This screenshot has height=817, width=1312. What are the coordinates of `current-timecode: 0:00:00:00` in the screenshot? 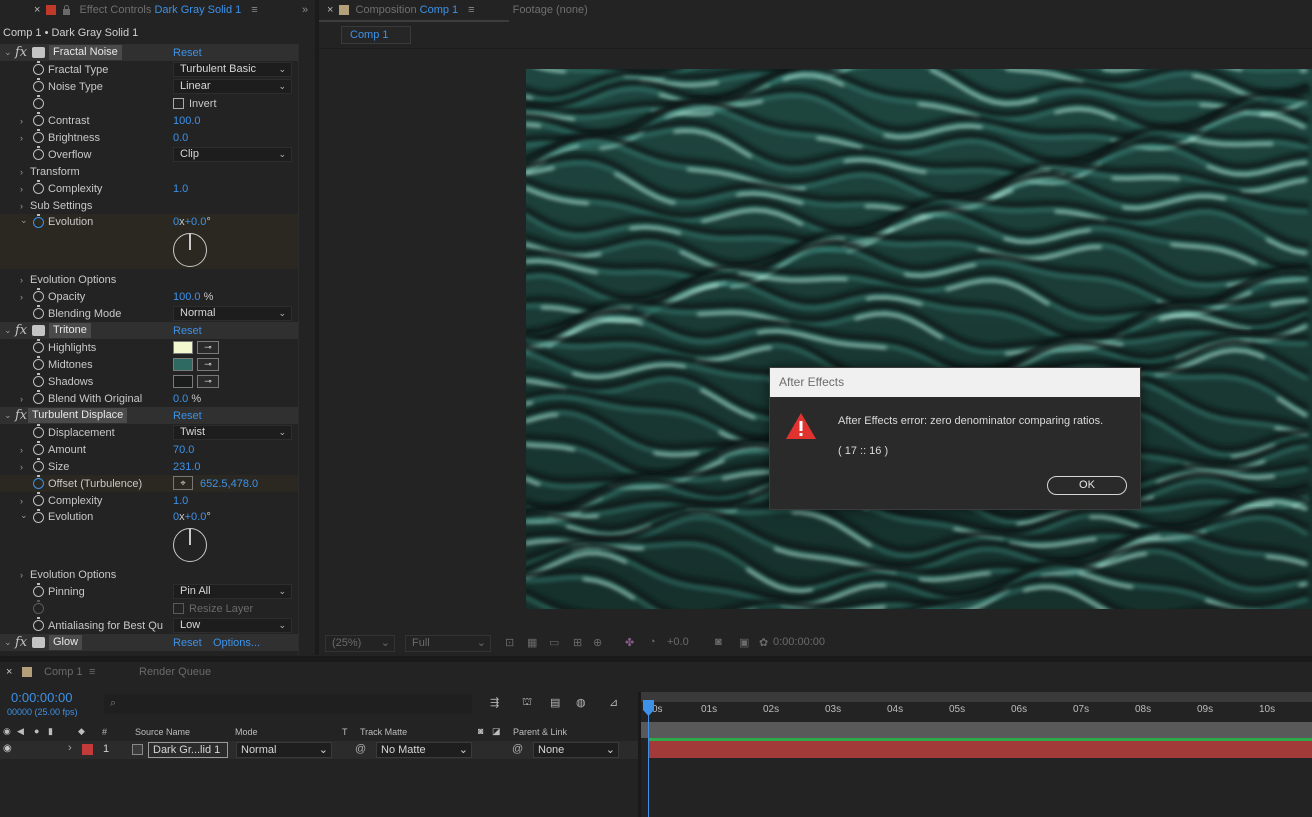 It's located at (41, 697).